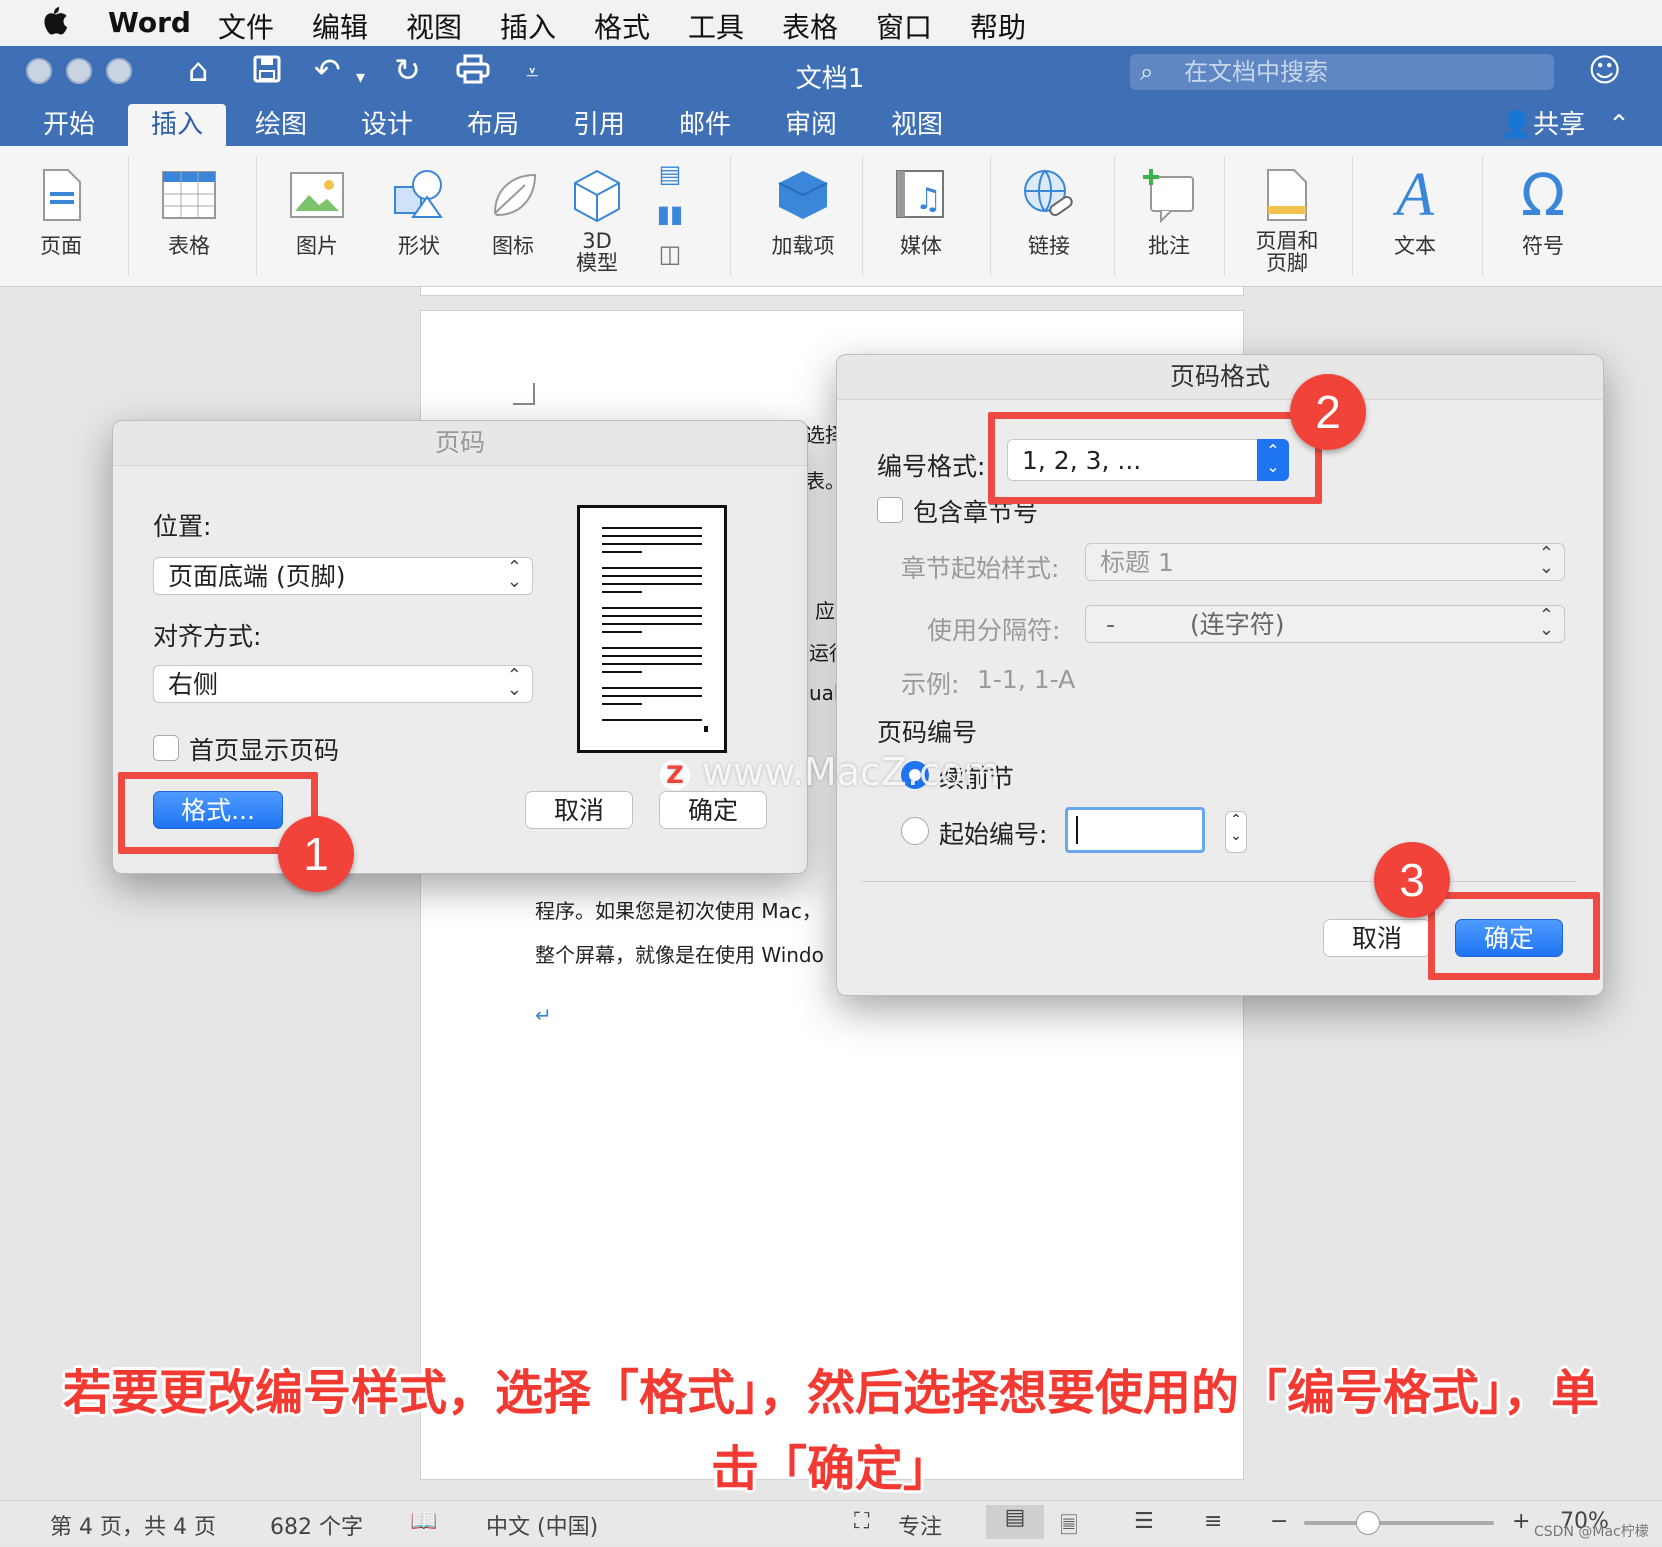  I want to click on customize-toolbar-icon: ⩡, so click(532, 74).